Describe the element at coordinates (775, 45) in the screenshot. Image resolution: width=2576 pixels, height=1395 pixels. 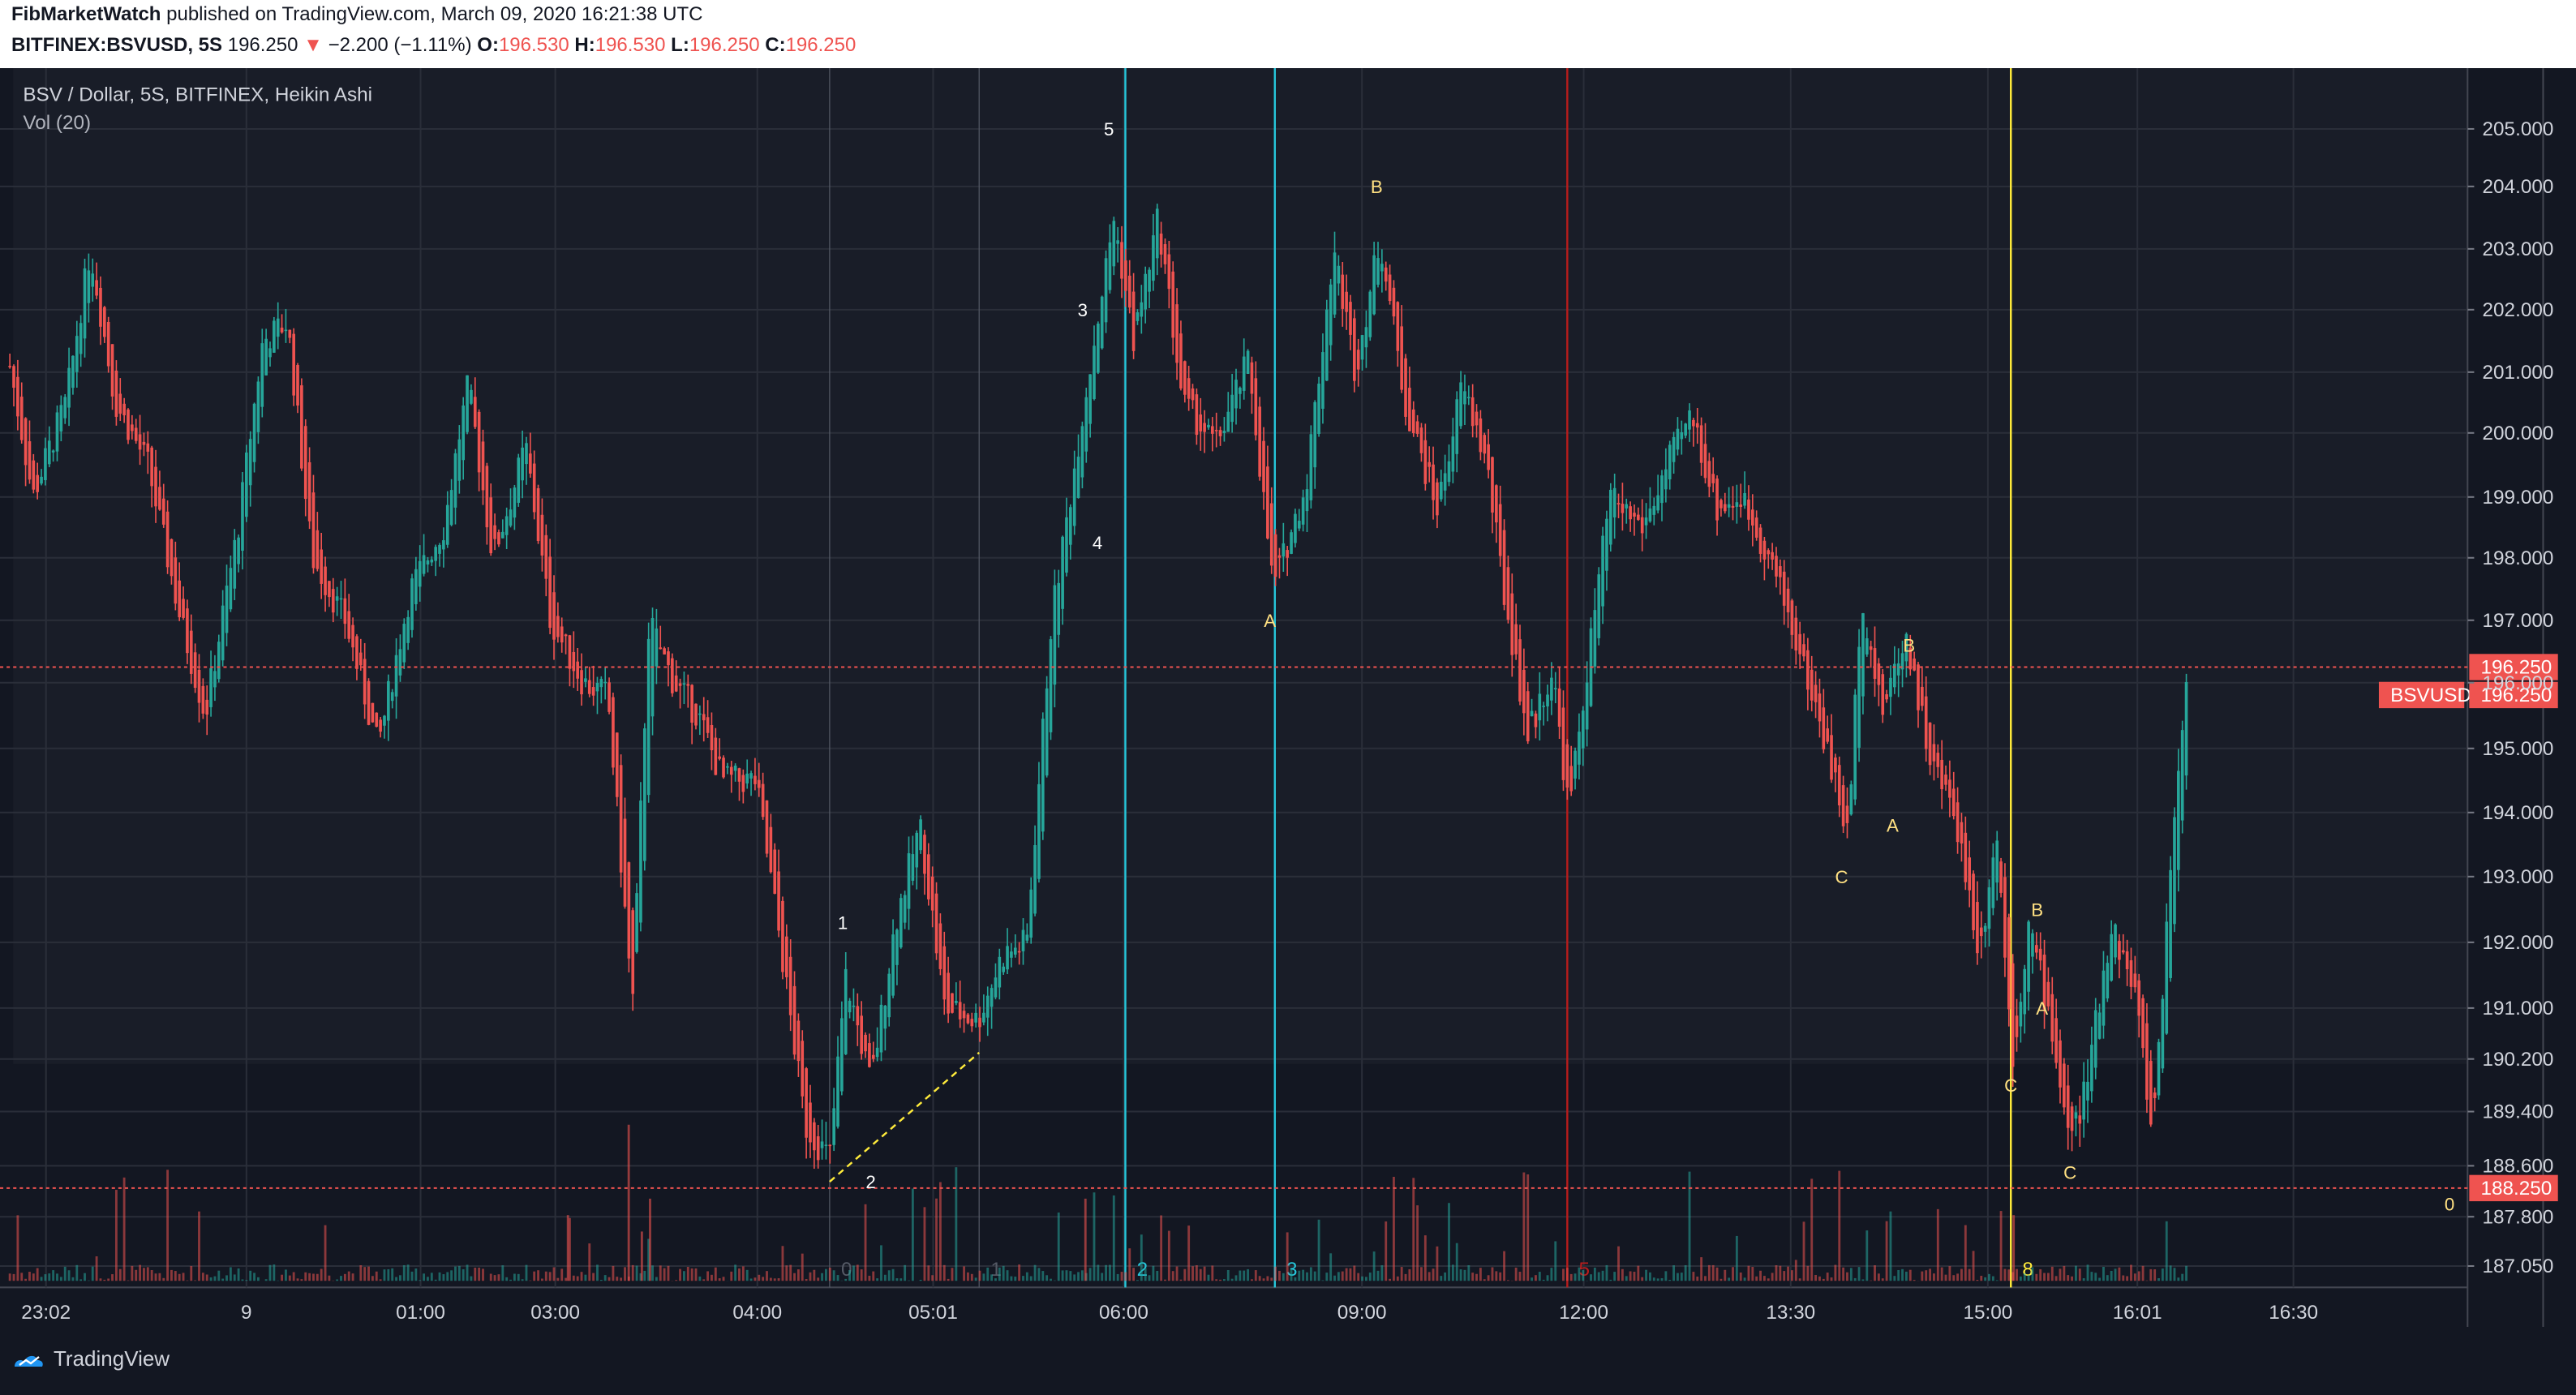
I see `close-label: C:` at that location.